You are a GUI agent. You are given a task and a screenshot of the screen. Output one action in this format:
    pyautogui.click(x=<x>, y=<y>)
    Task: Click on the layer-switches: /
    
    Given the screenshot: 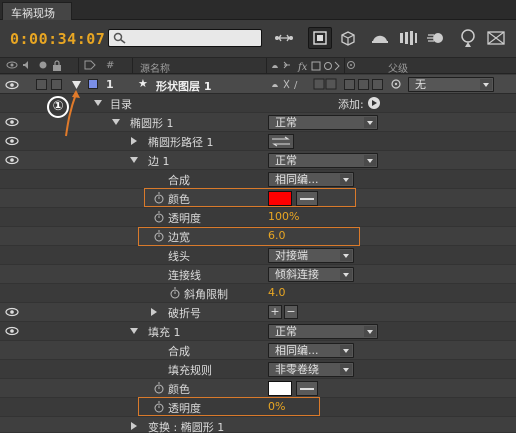 What is the action you would take?
    pyautogui.click(x=305, y=85)
    